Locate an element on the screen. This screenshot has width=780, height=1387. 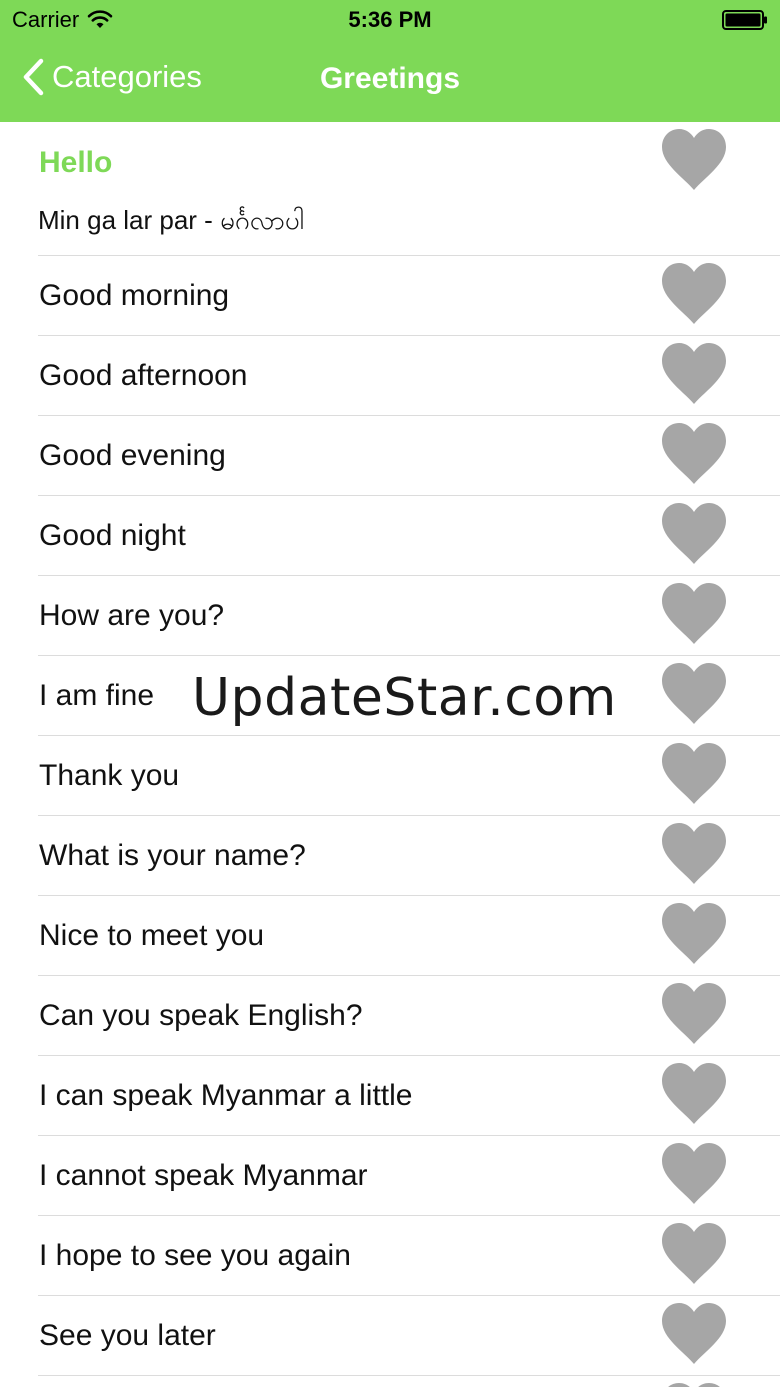
app-header: Carrier 5:36 PM Categories Greetings is located at coordinates (390, 61).